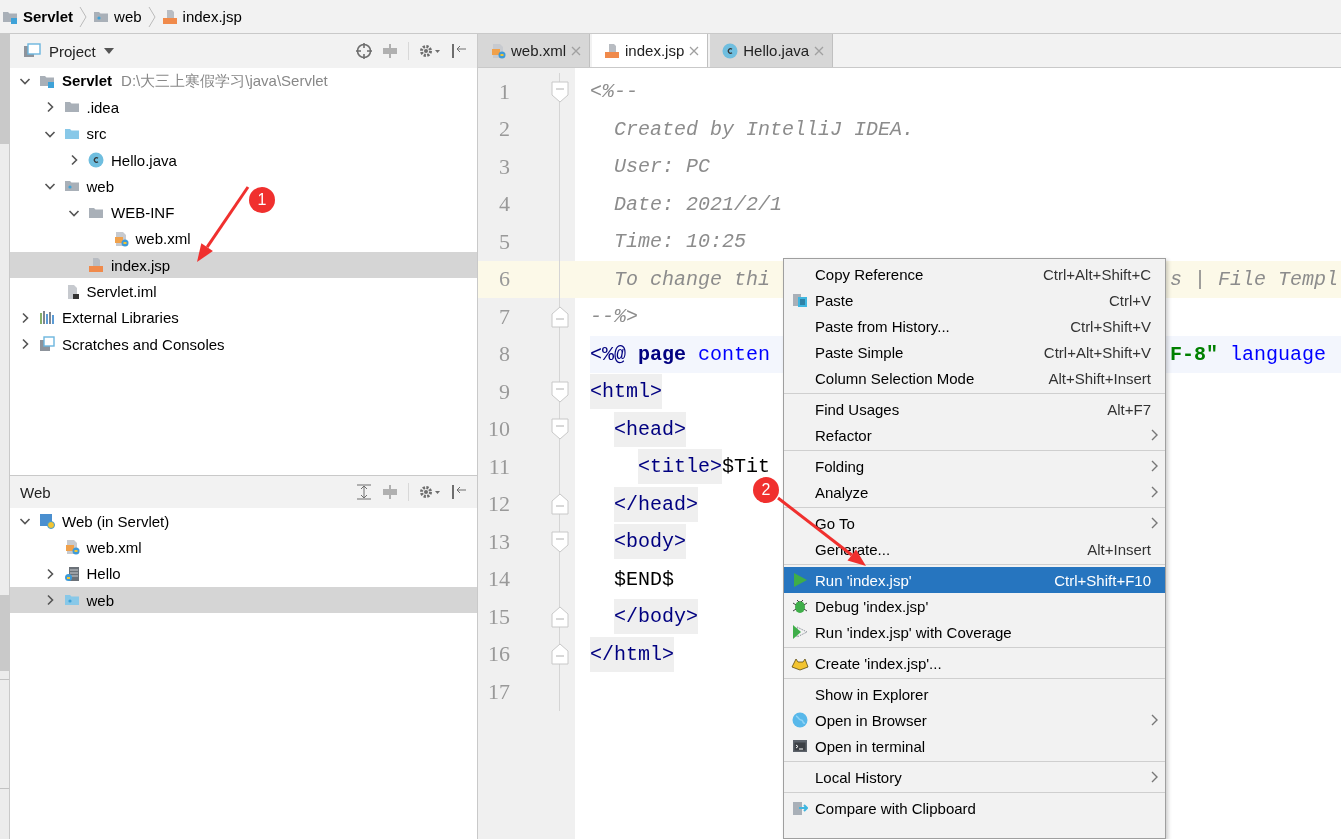 This screenshot has width=1341, height=839. I want to click on tree-item: index.jsp, so click(243, 265).